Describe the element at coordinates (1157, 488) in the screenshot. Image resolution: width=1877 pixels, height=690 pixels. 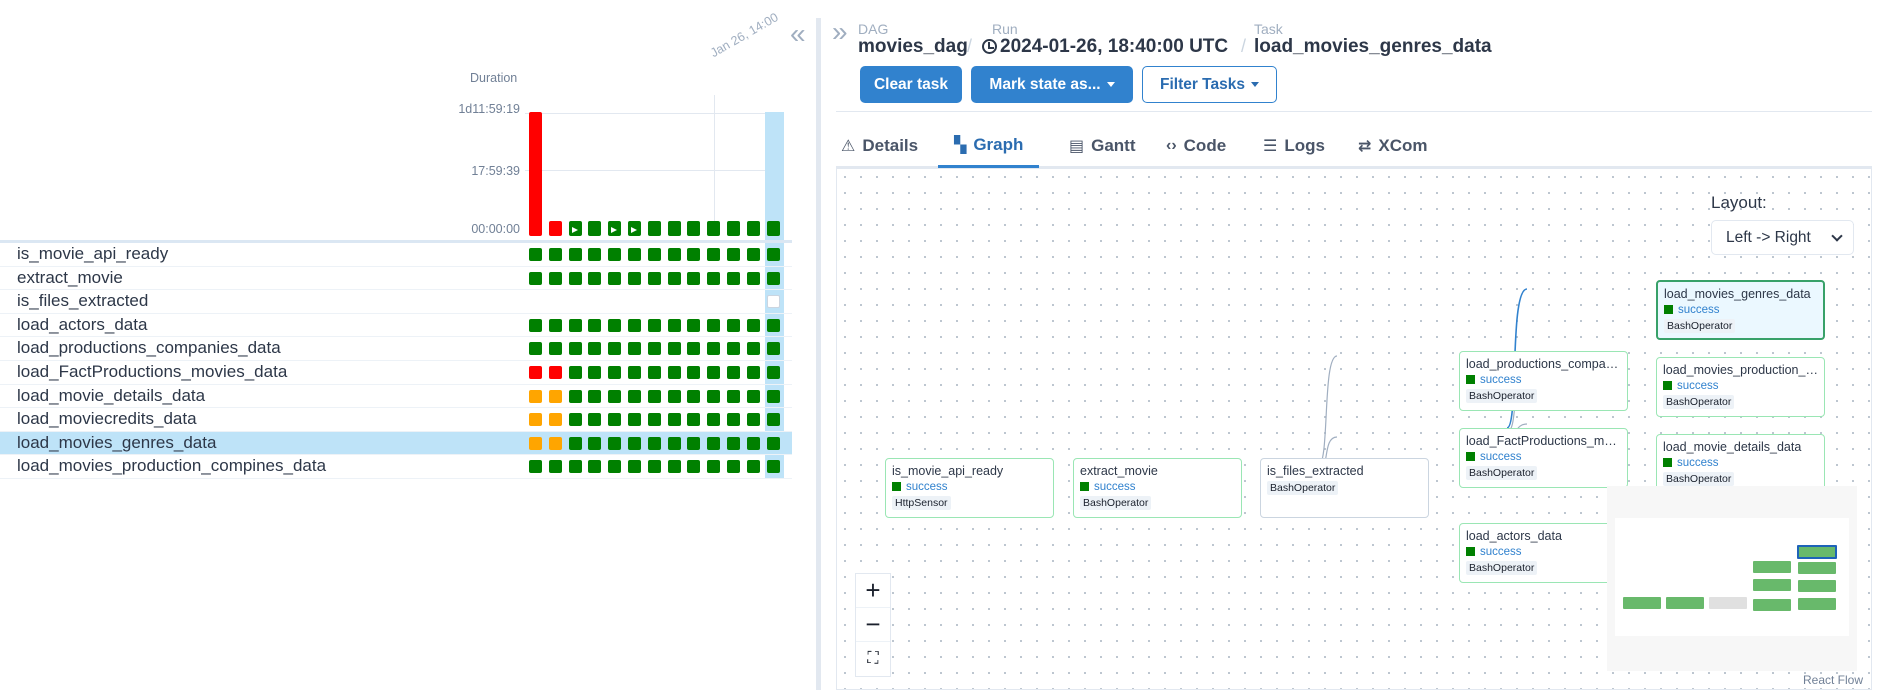
I see `graph-node: extract_movie success BashOperator` at that location.